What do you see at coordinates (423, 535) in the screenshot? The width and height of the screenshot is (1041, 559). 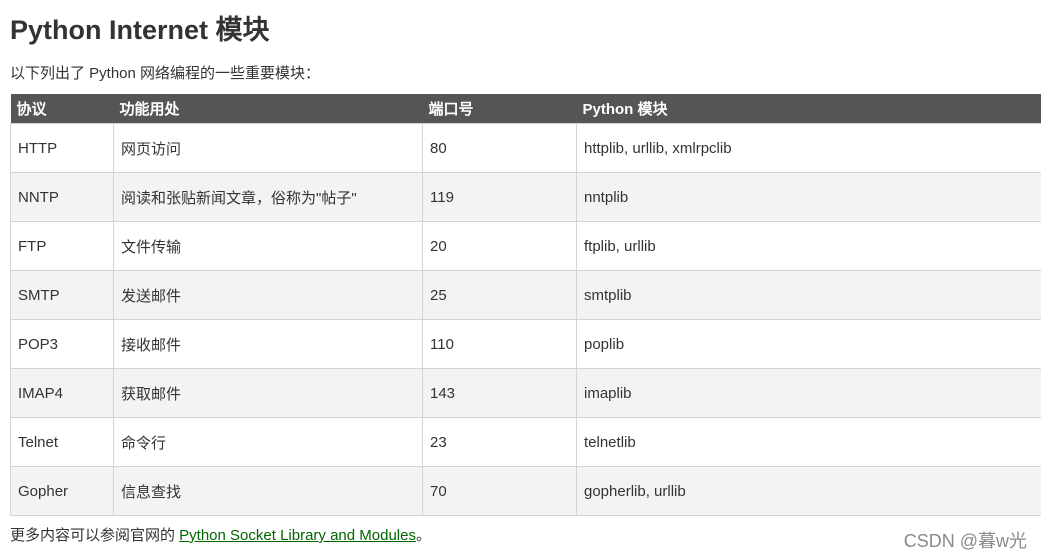 I see `footer-suffix: 。` at bounding box center [423, 535].